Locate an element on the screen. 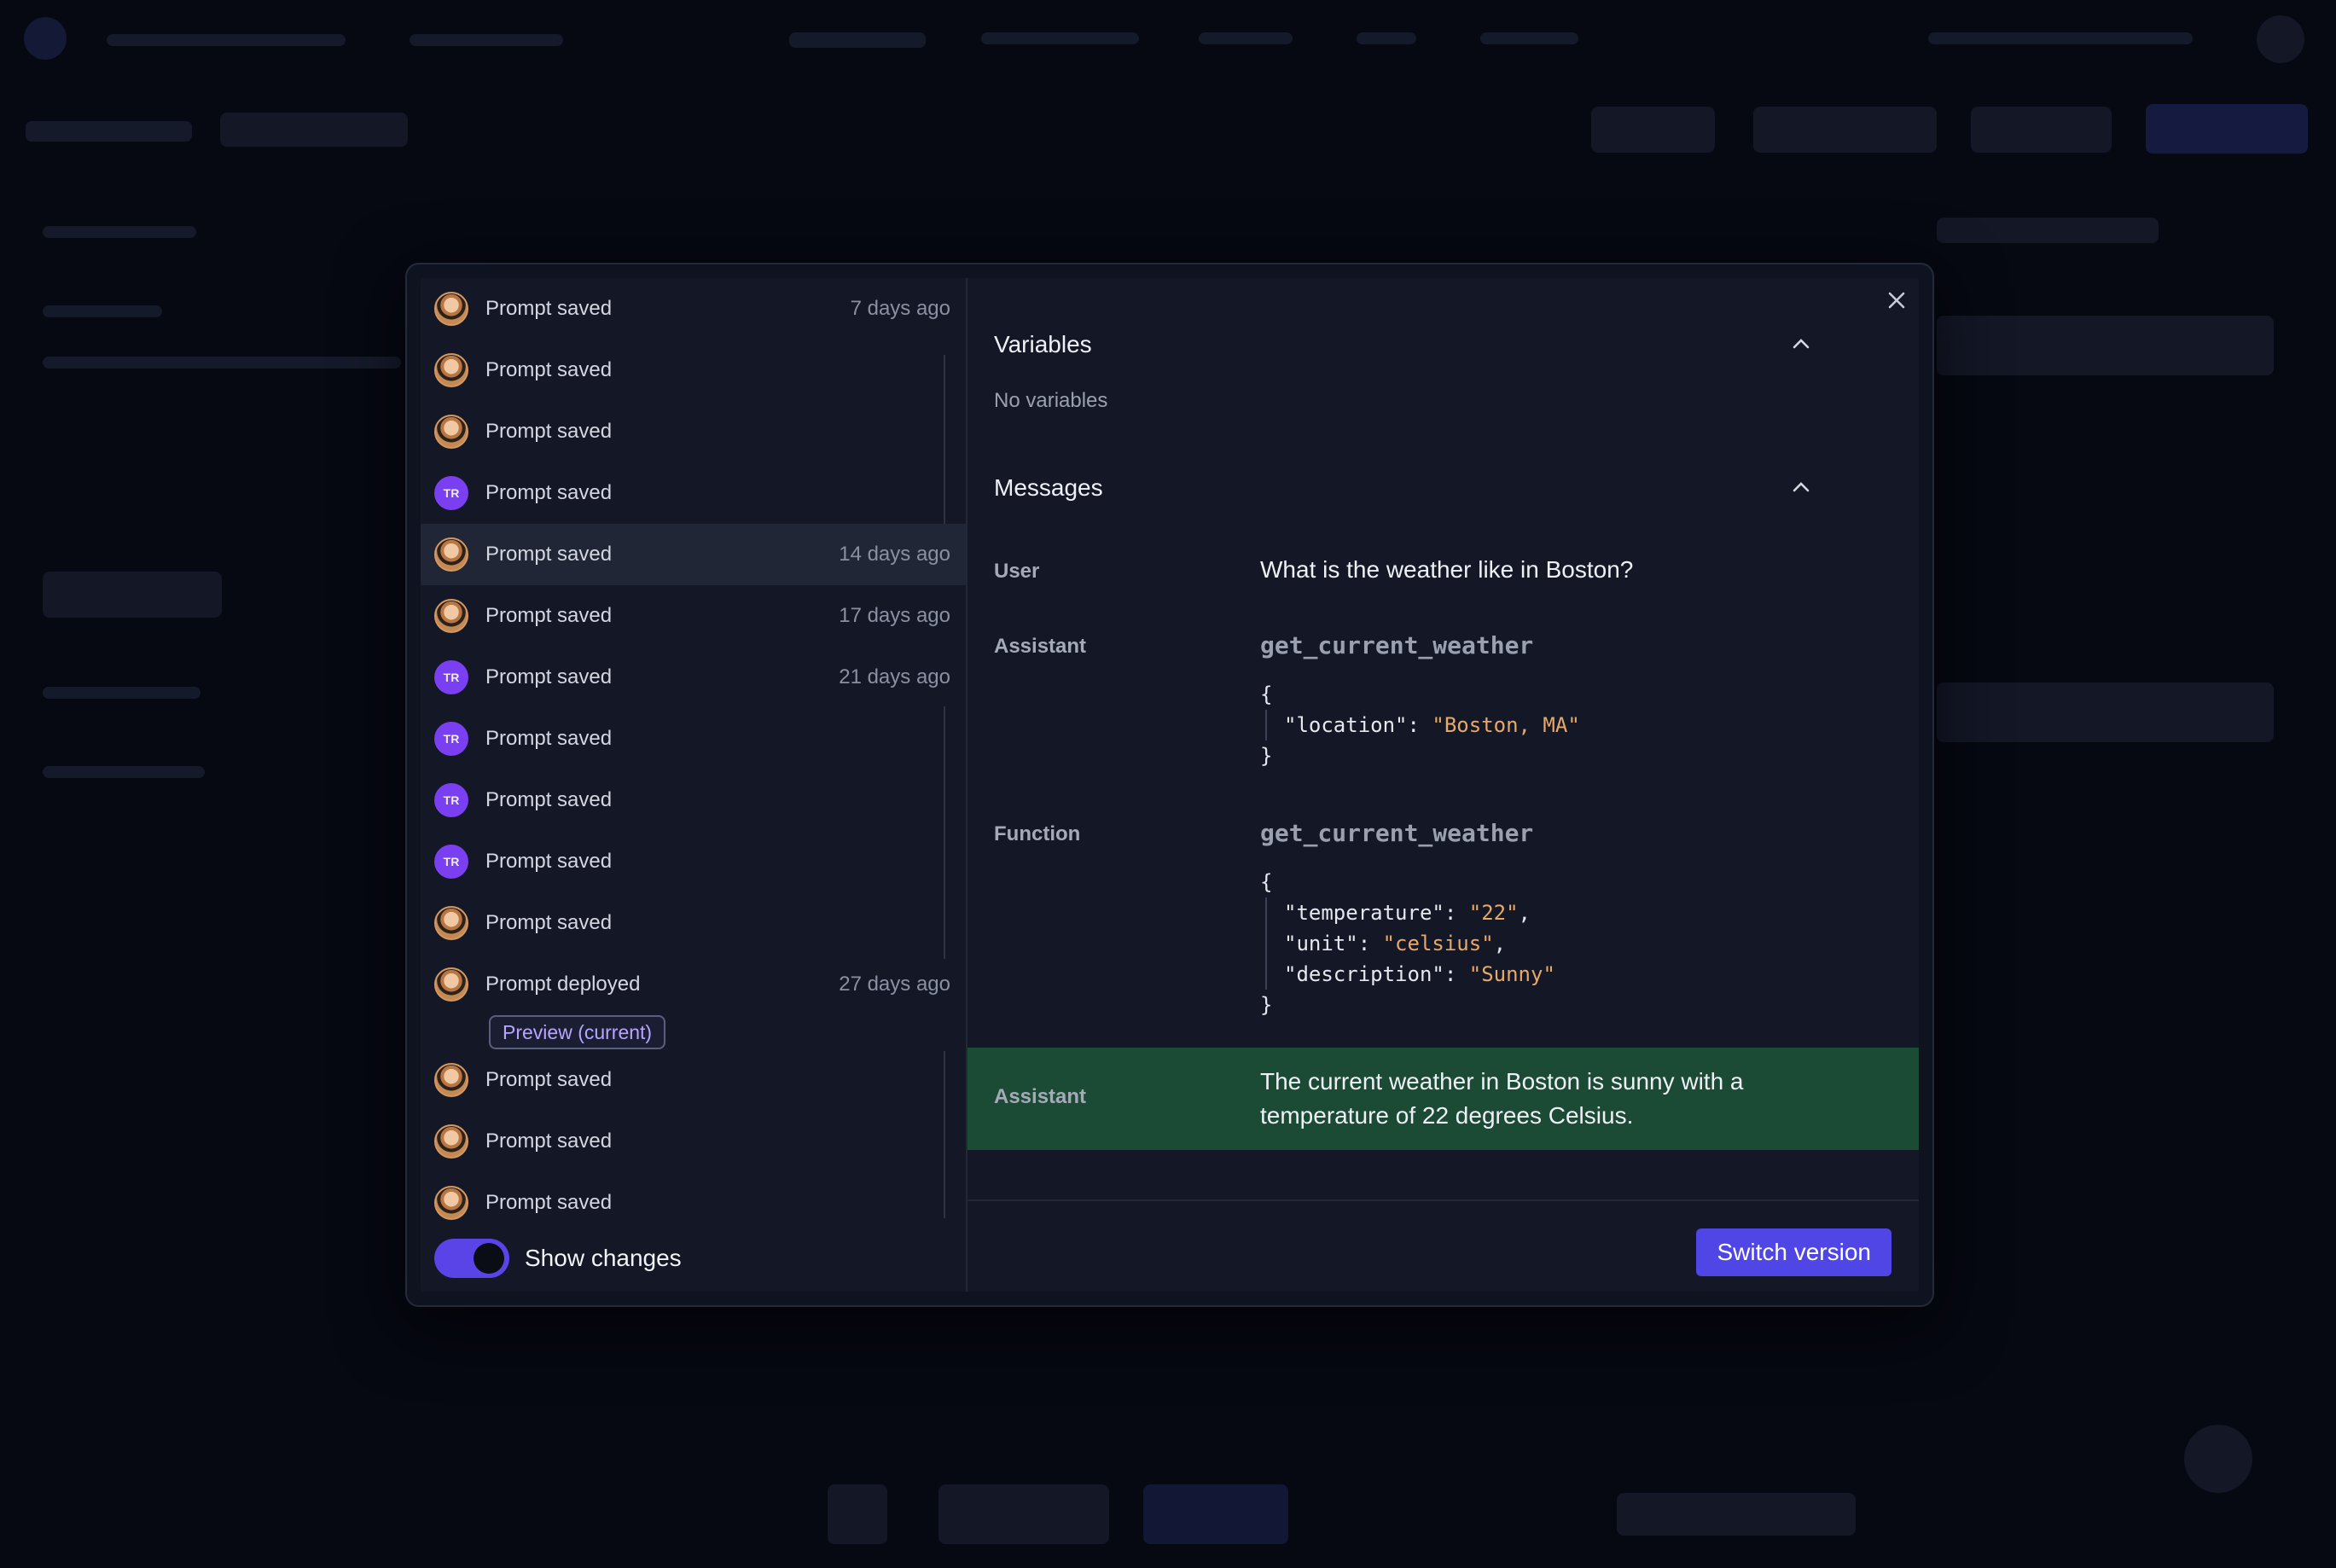 The height and width of the screenshot is (1568, 2336). variables-title: Variables is located at coordinates (1043, 344).